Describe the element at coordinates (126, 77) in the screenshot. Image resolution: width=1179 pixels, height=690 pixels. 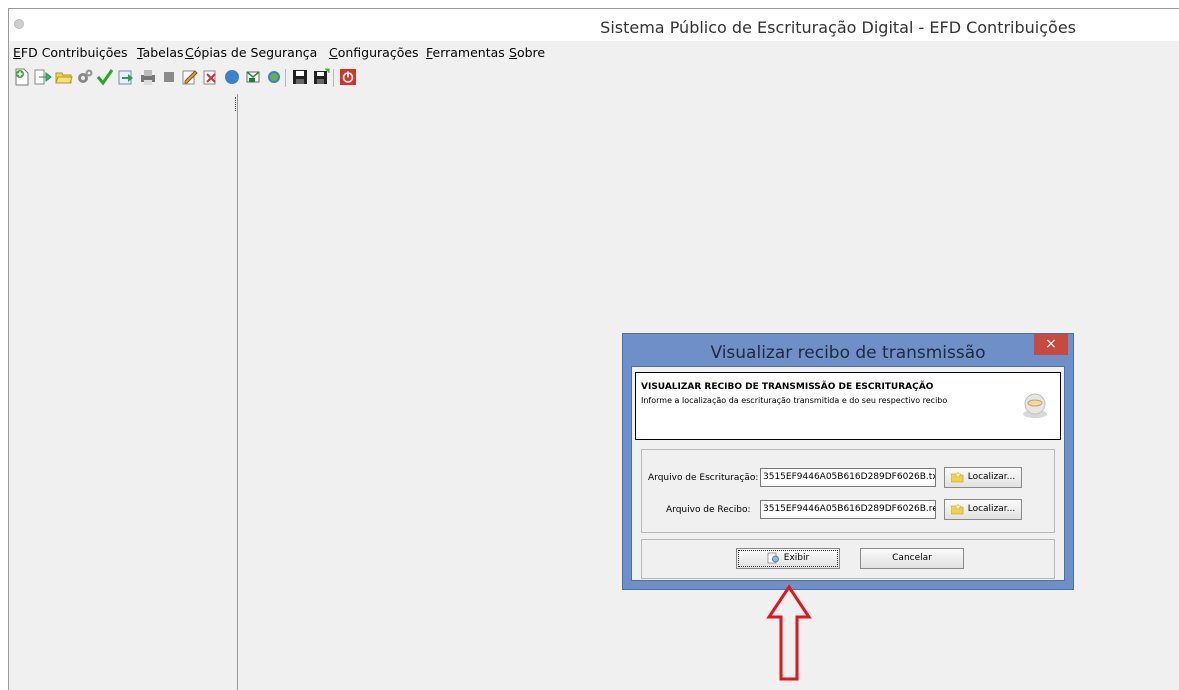
I see `export-icon` at that location.